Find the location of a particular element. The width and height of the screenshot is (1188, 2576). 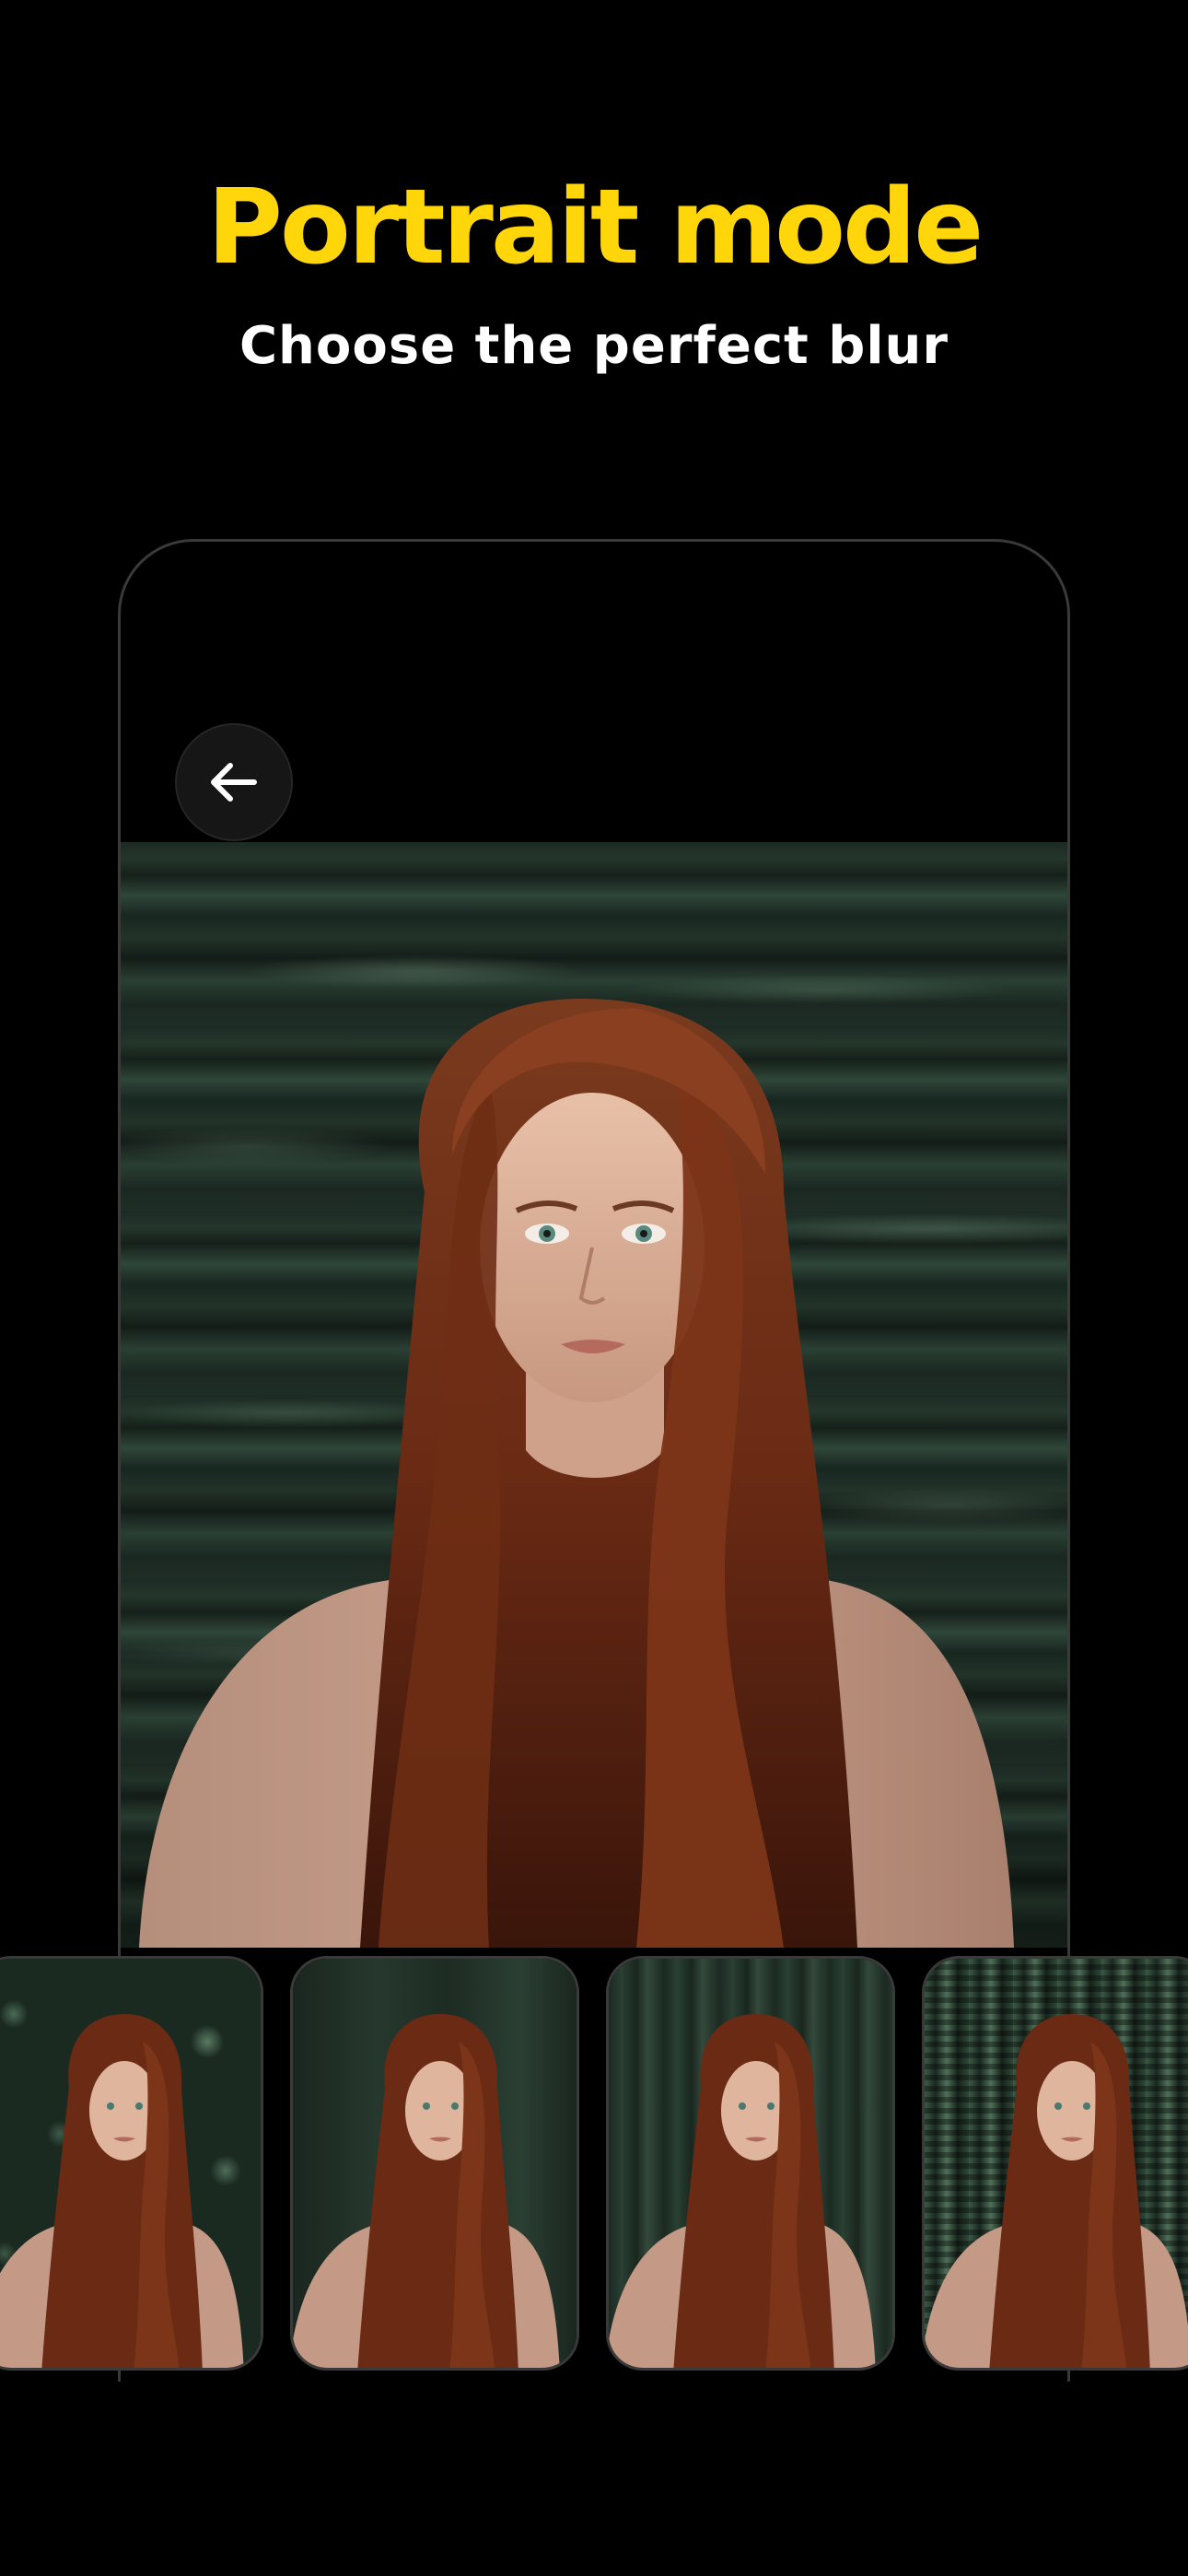

page-title: Portrait mode is located at coordinates (595, 227).